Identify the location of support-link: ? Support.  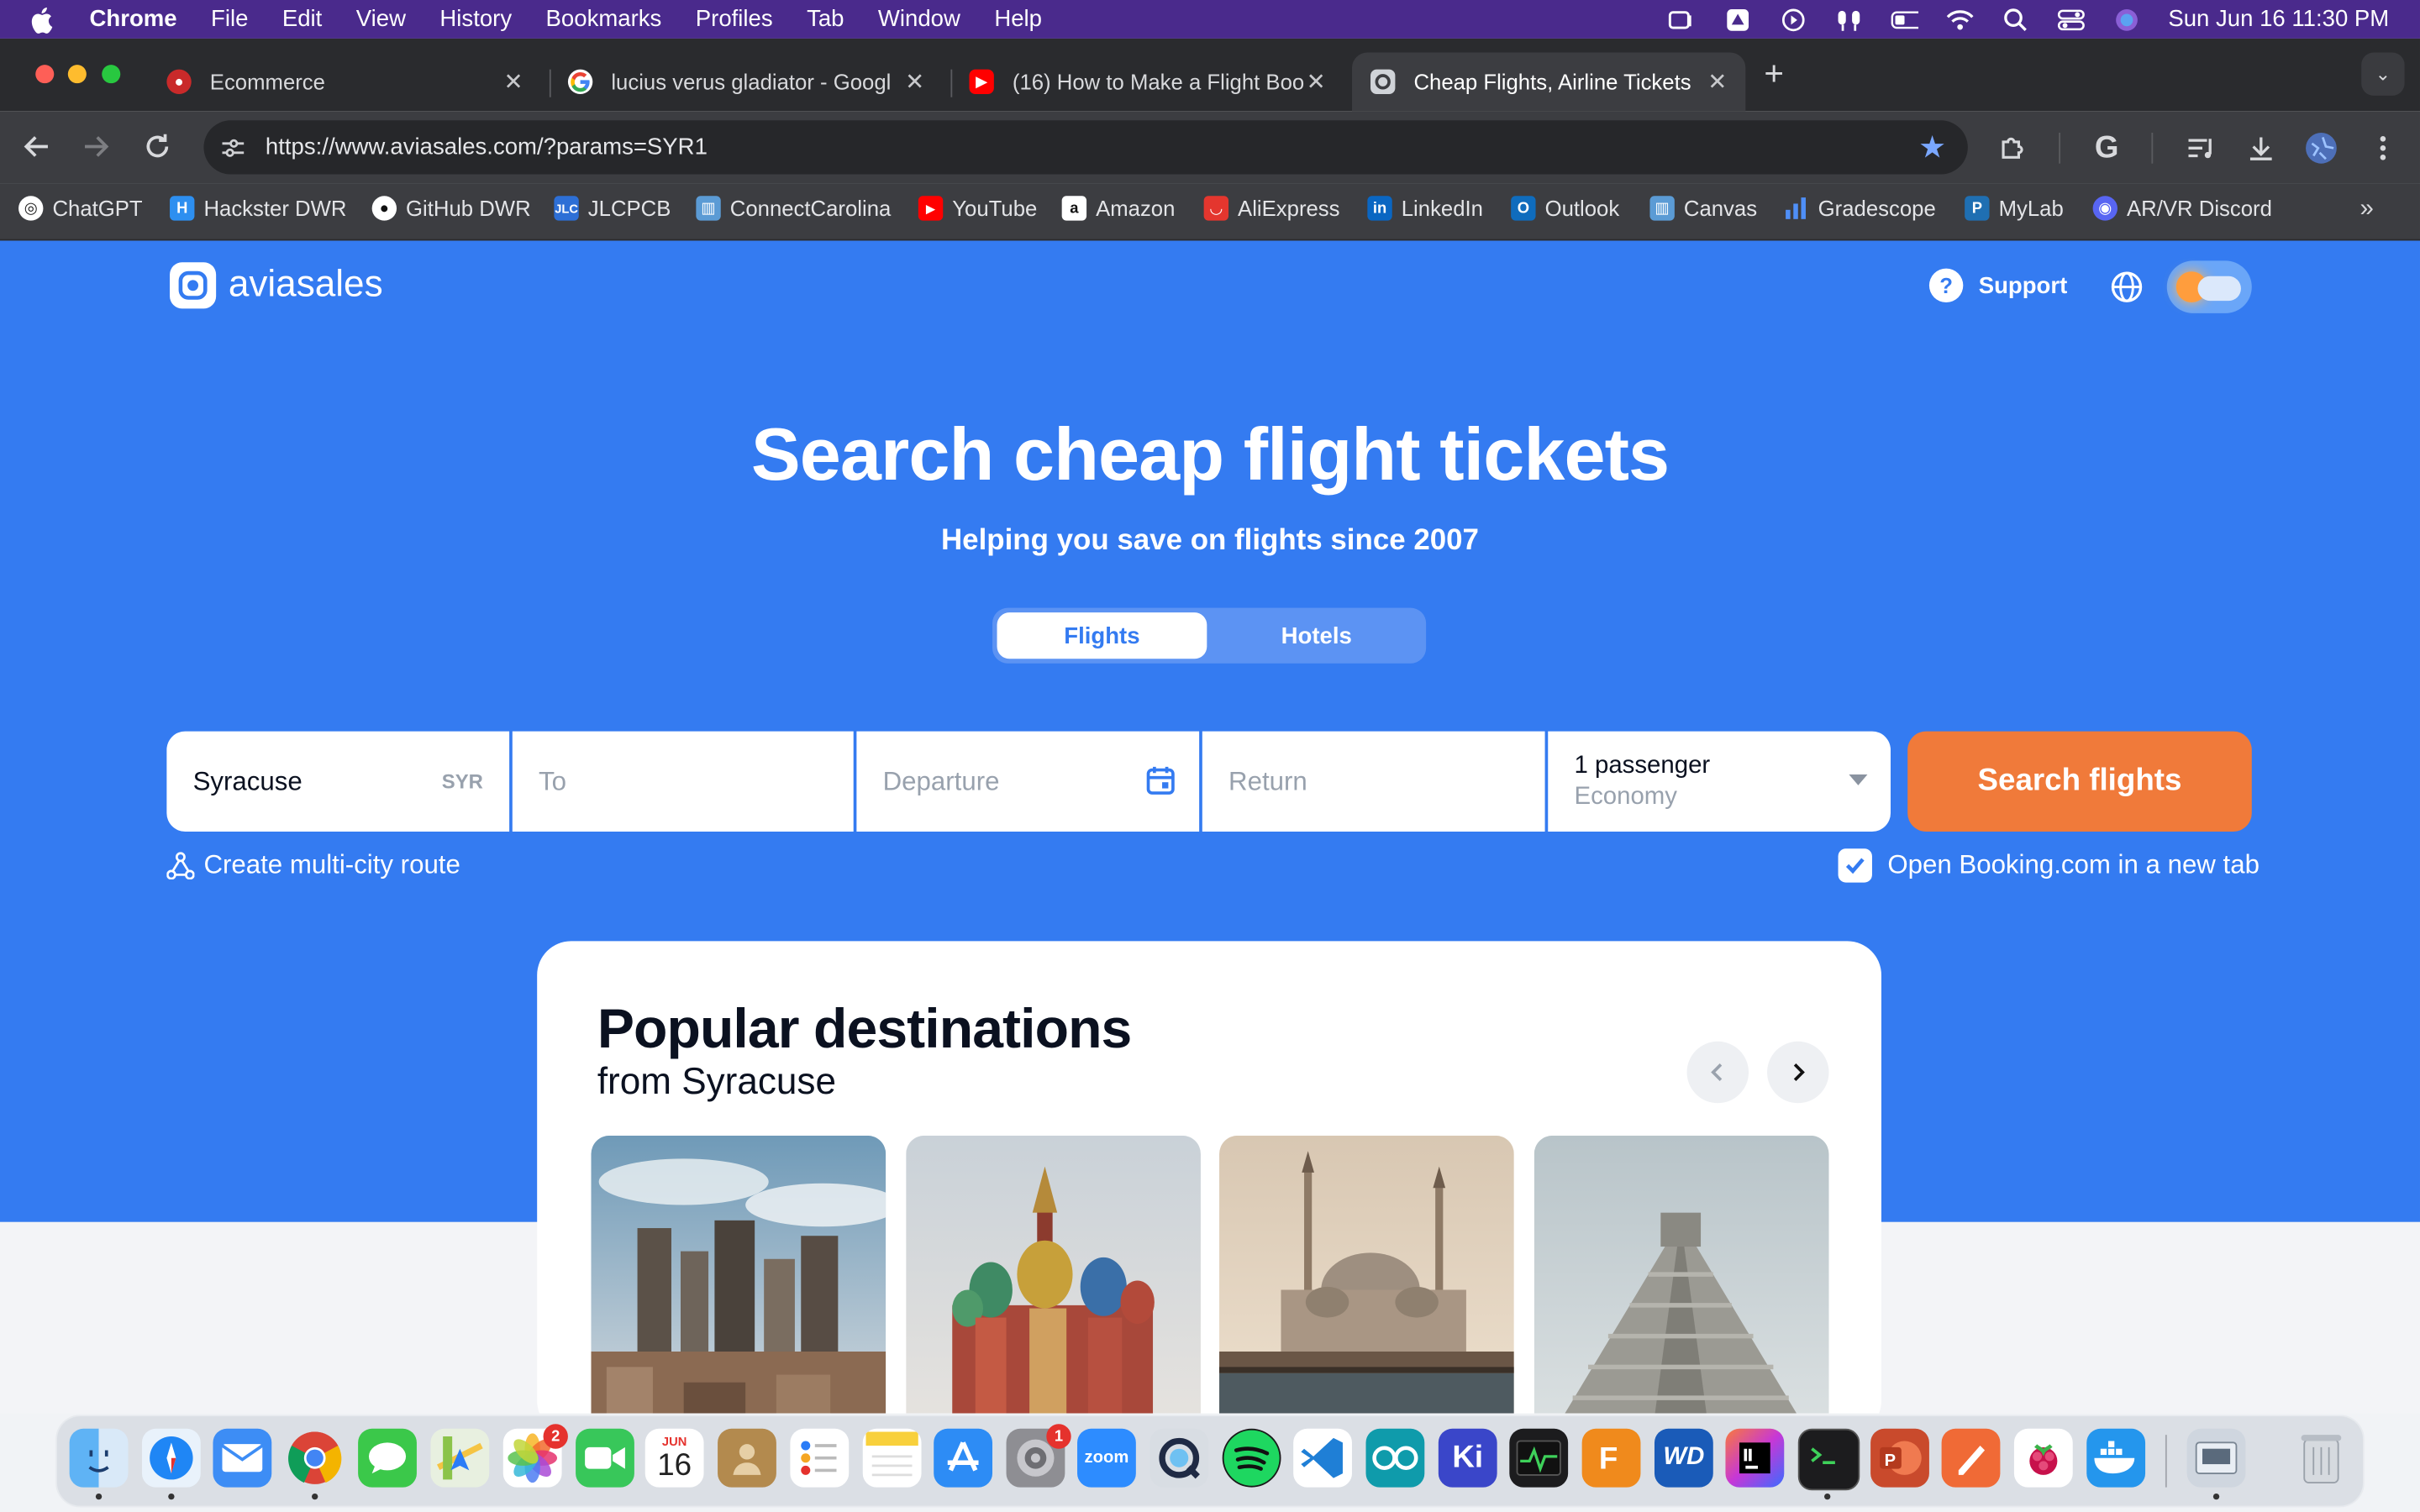
(1997, 285).